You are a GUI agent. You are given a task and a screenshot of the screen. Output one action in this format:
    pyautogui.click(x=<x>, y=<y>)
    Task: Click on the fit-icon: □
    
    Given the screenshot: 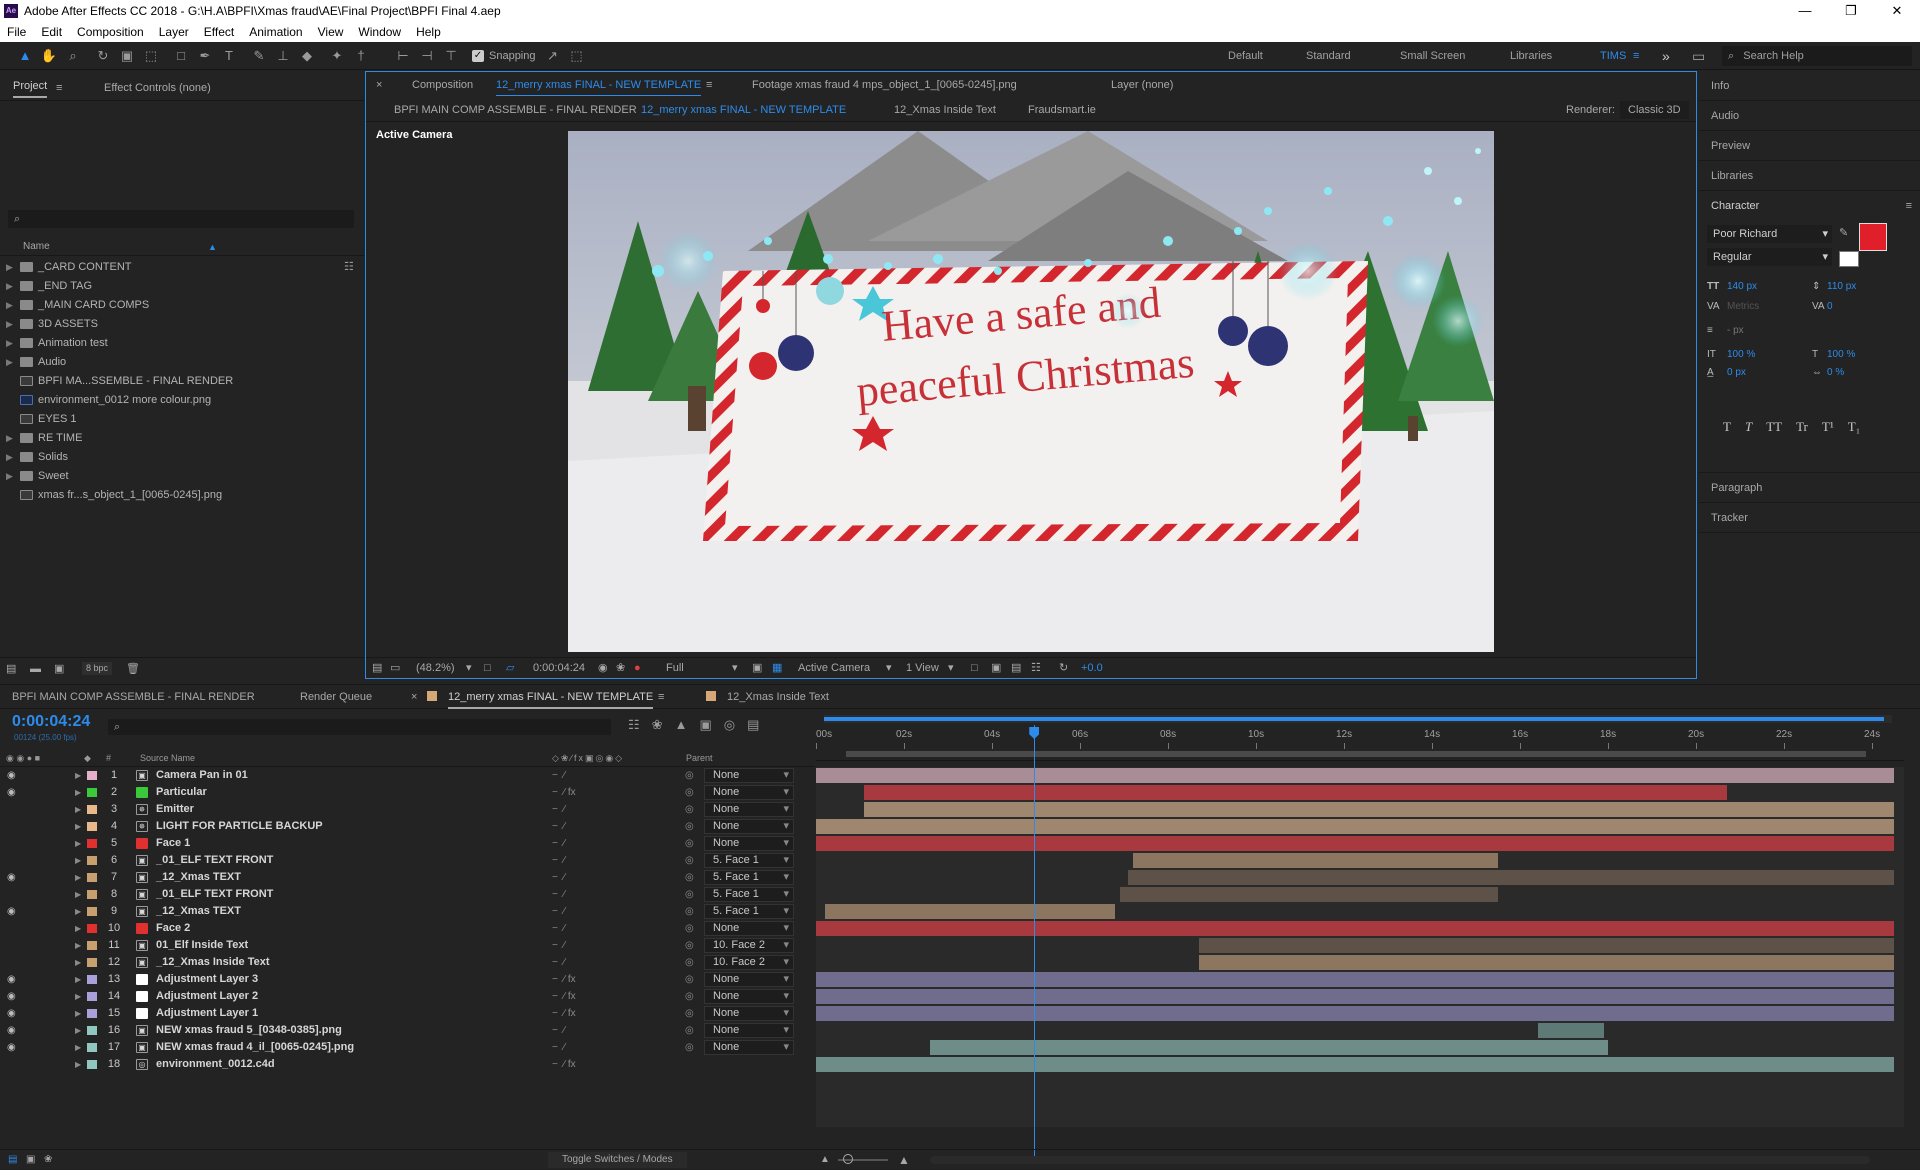 What is the action you would take?
    pyautogui.click(x=487, y=668)
    